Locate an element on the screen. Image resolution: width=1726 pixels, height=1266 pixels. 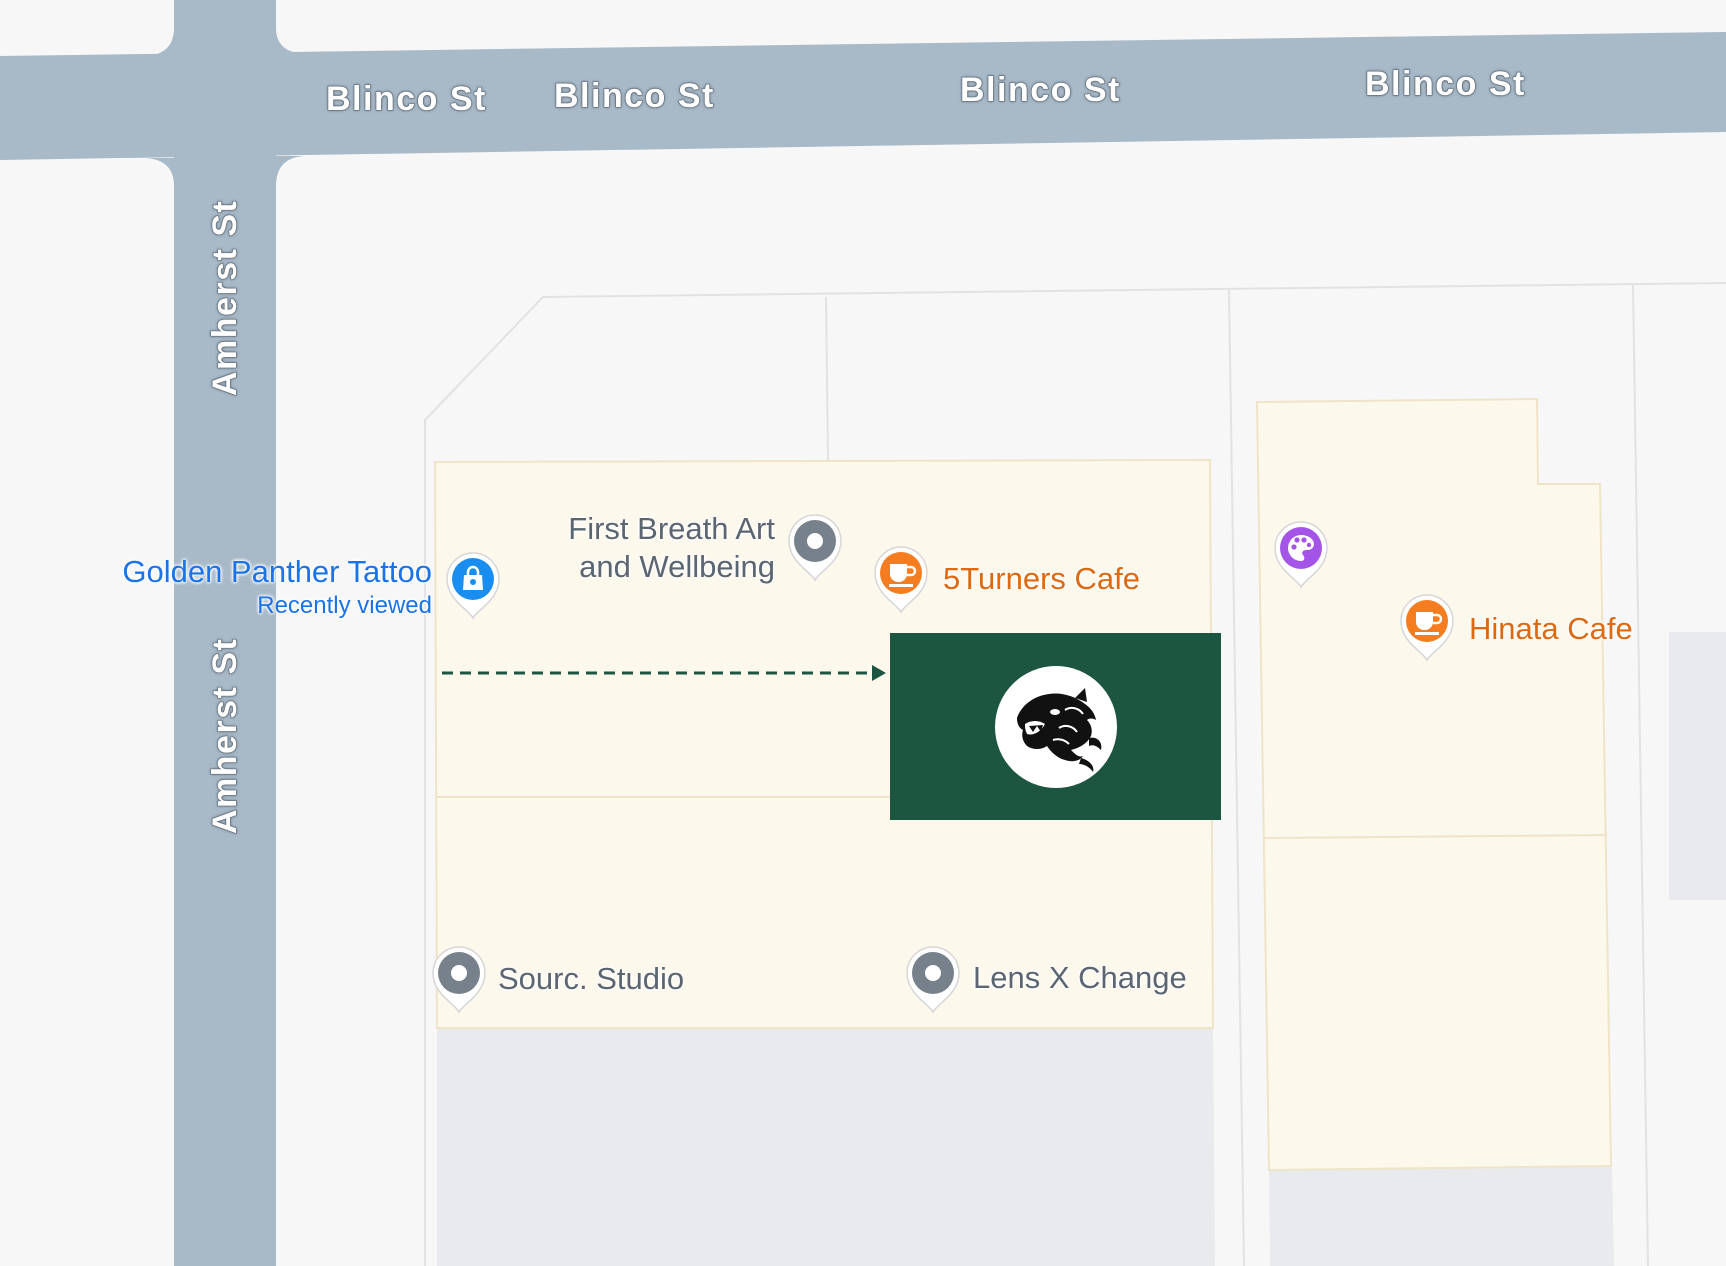
place-label-golden-panther-tattoo: Golden Panther Tattoo Recently viewed is located at coordinates (277, 587).